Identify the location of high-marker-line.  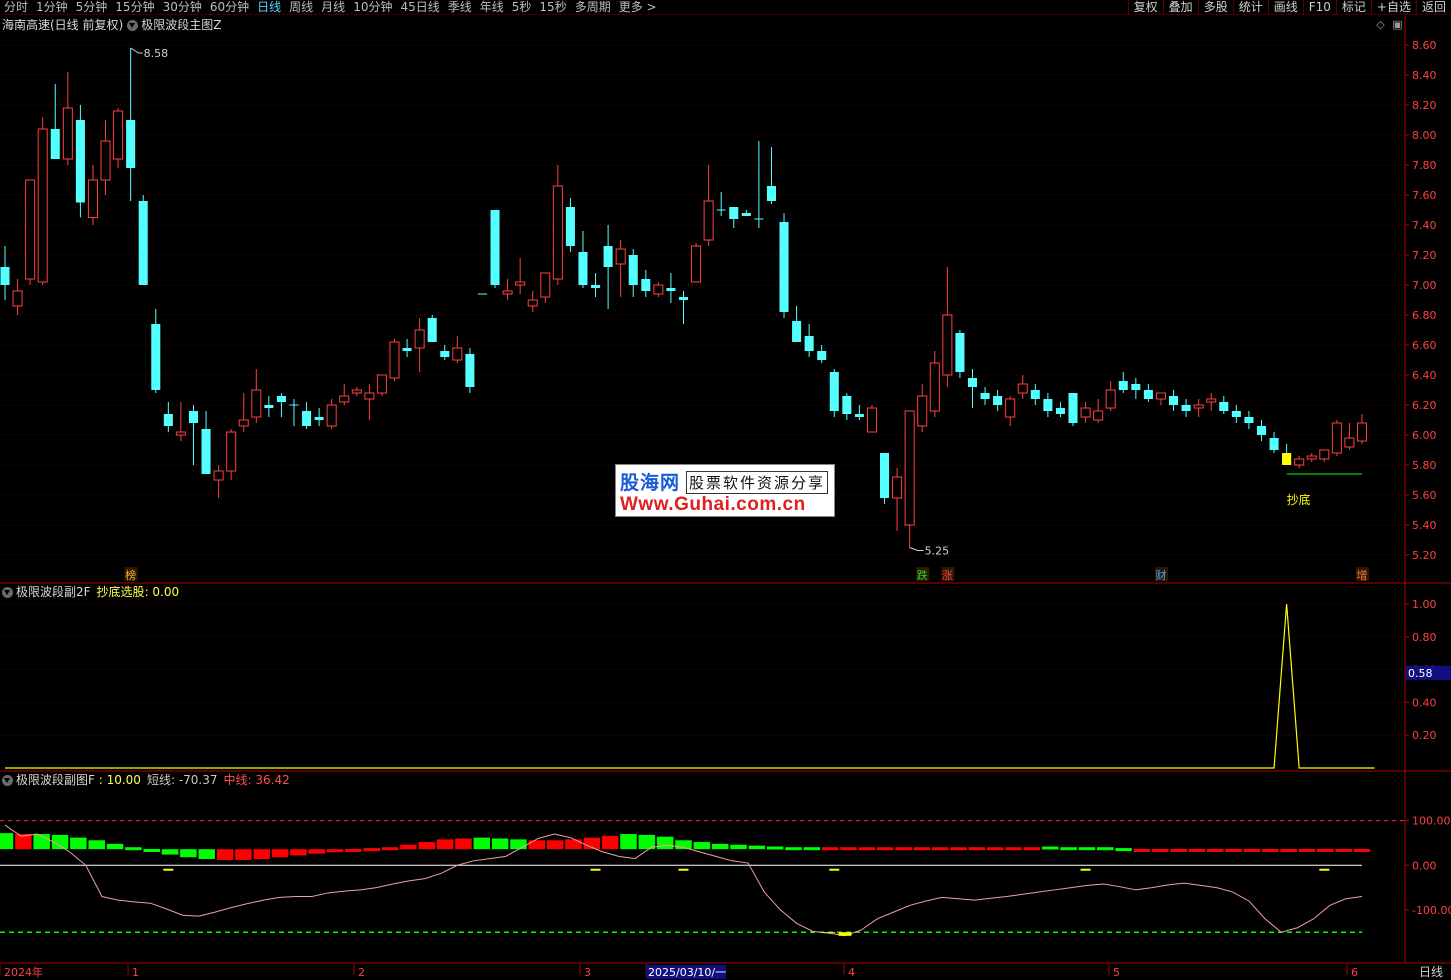
(136, 50).